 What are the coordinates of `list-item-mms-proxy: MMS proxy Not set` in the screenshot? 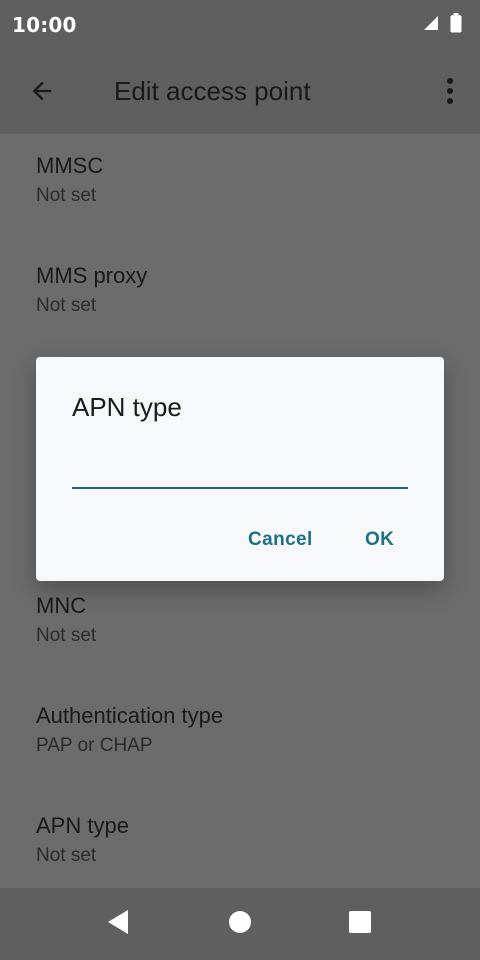 It's located at (246, 296).